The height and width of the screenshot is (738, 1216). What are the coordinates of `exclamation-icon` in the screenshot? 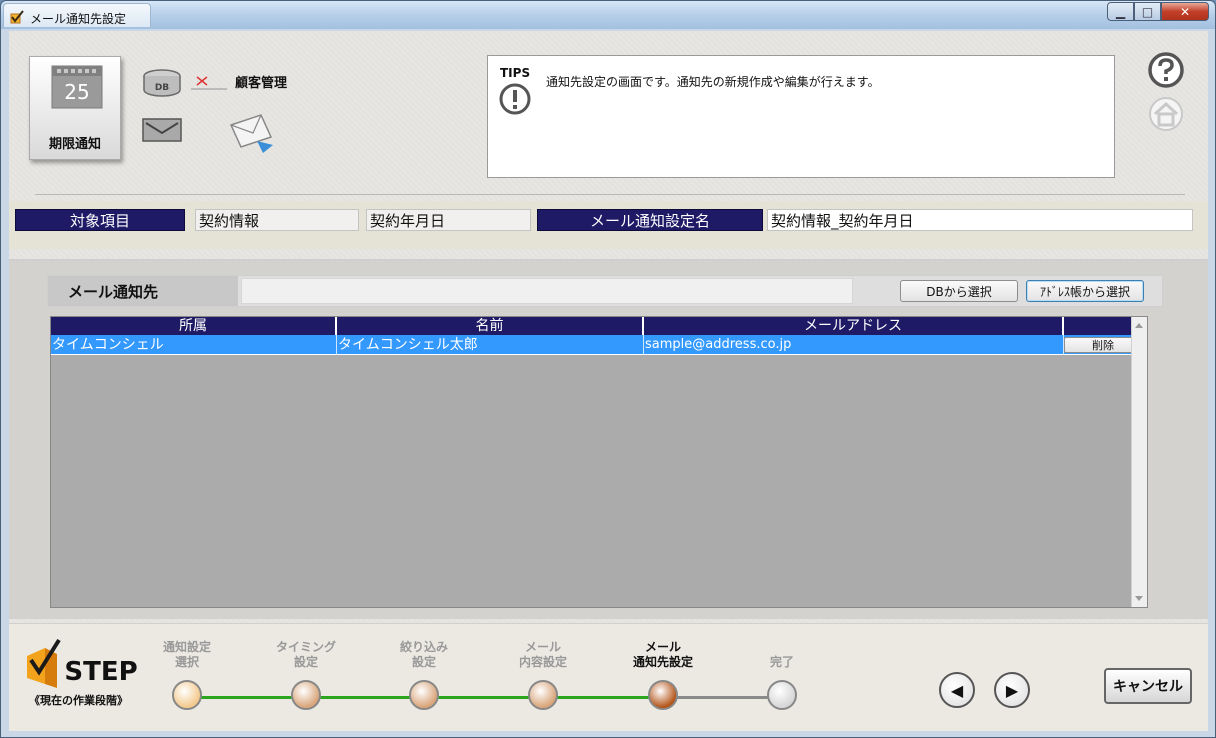 It's located at (515, 99).